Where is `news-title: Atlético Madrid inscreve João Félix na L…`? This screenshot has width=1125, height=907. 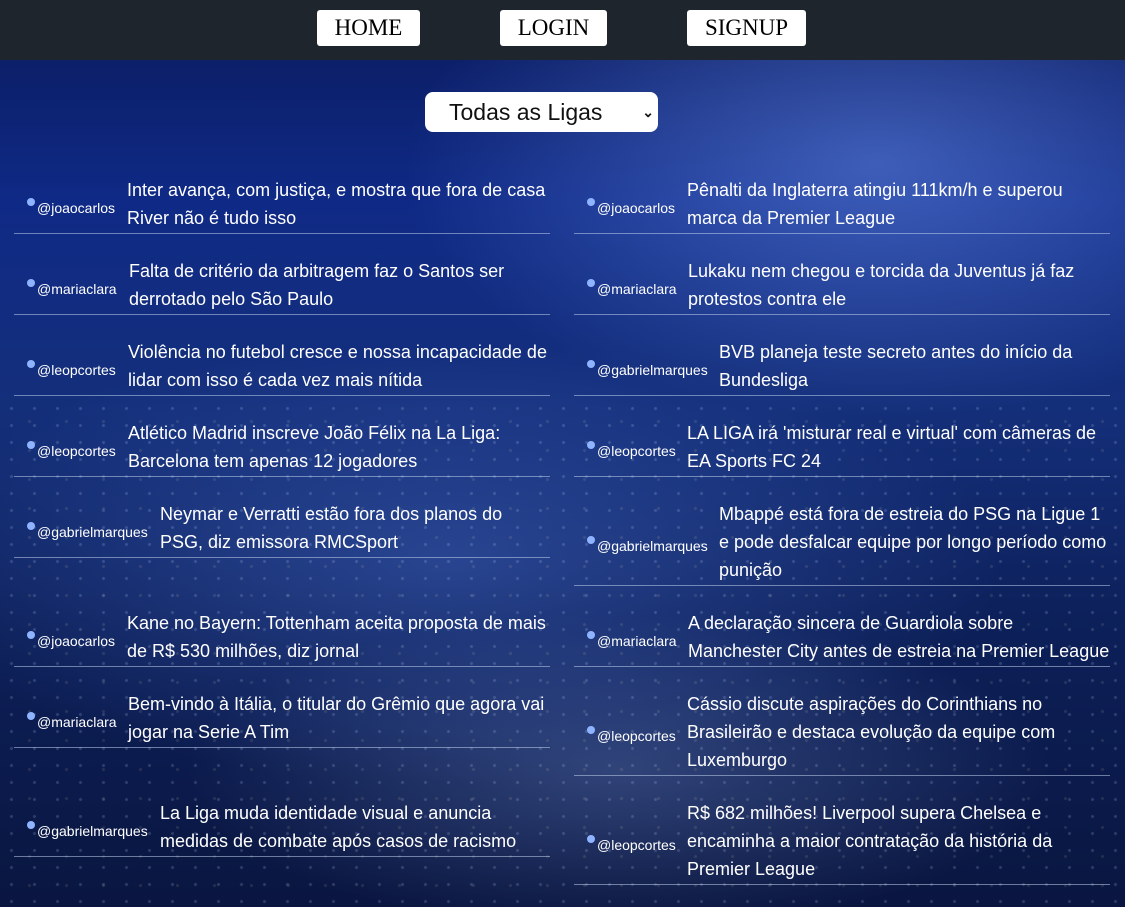
news-title: Atlético Madrid inscreve João Félix na L… is located at coordinates (314, 447).